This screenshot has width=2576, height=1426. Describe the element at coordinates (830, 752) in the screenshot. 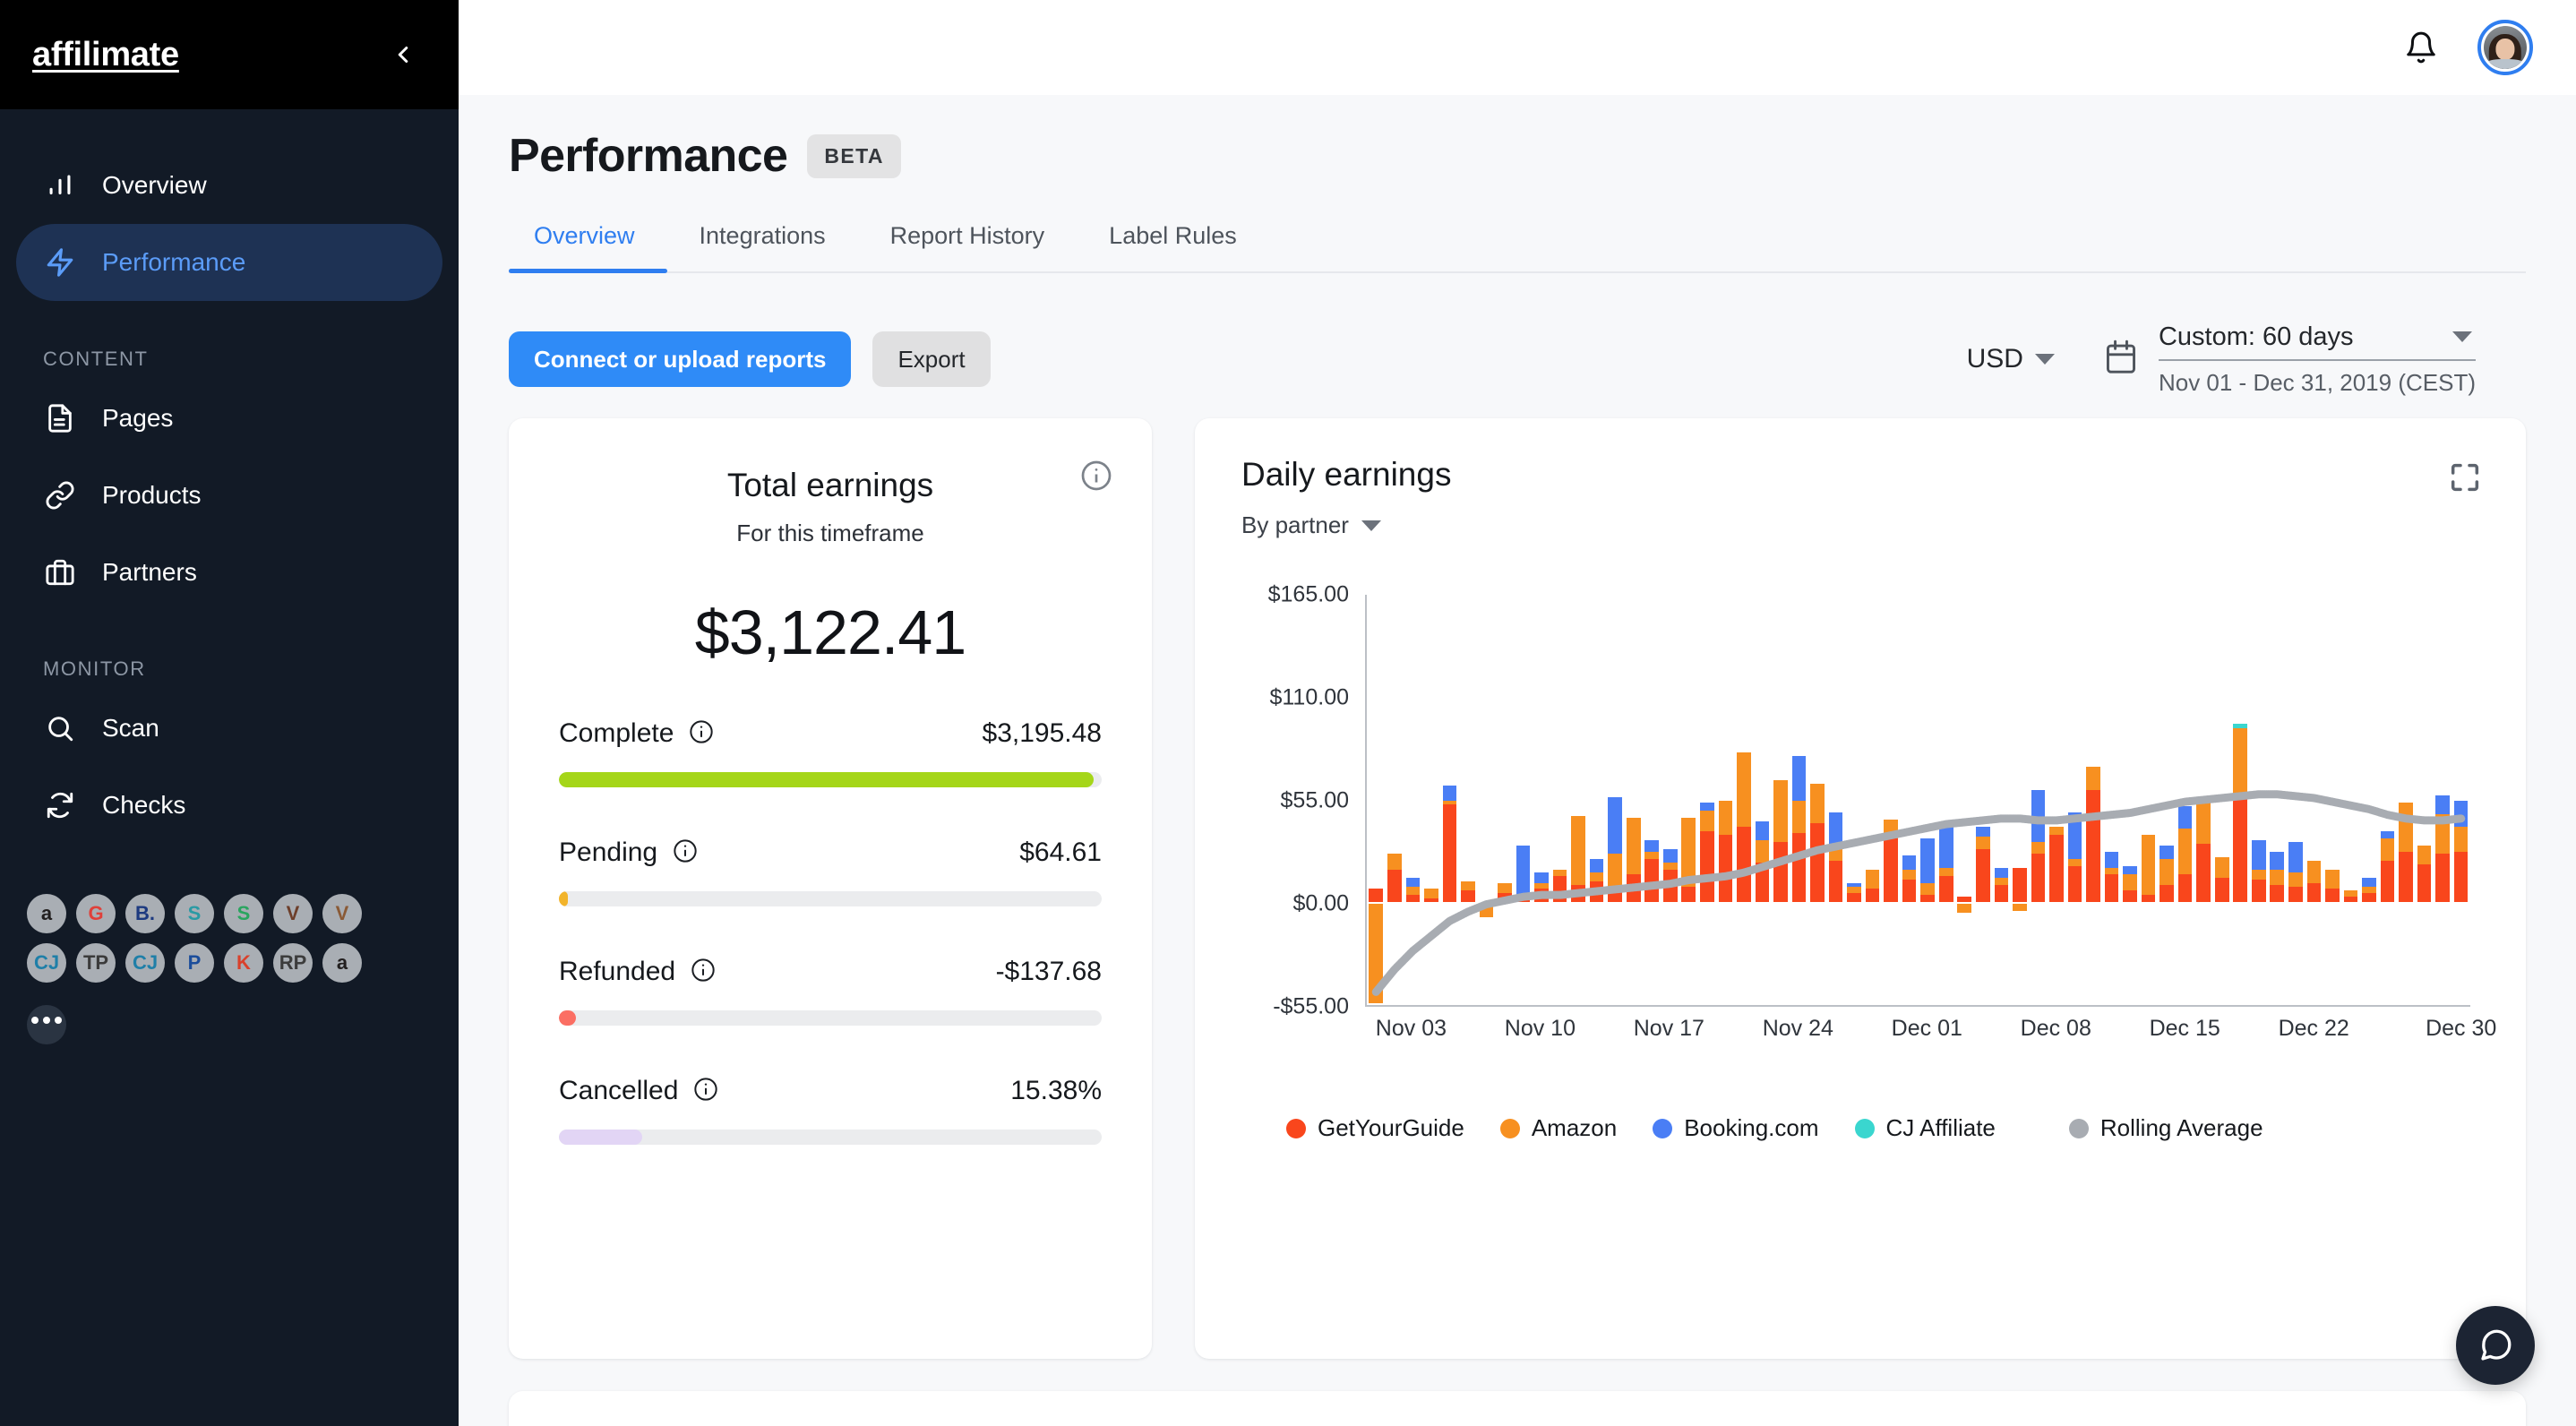

I see `metric-complete: Complete $3,195.48` at that location.